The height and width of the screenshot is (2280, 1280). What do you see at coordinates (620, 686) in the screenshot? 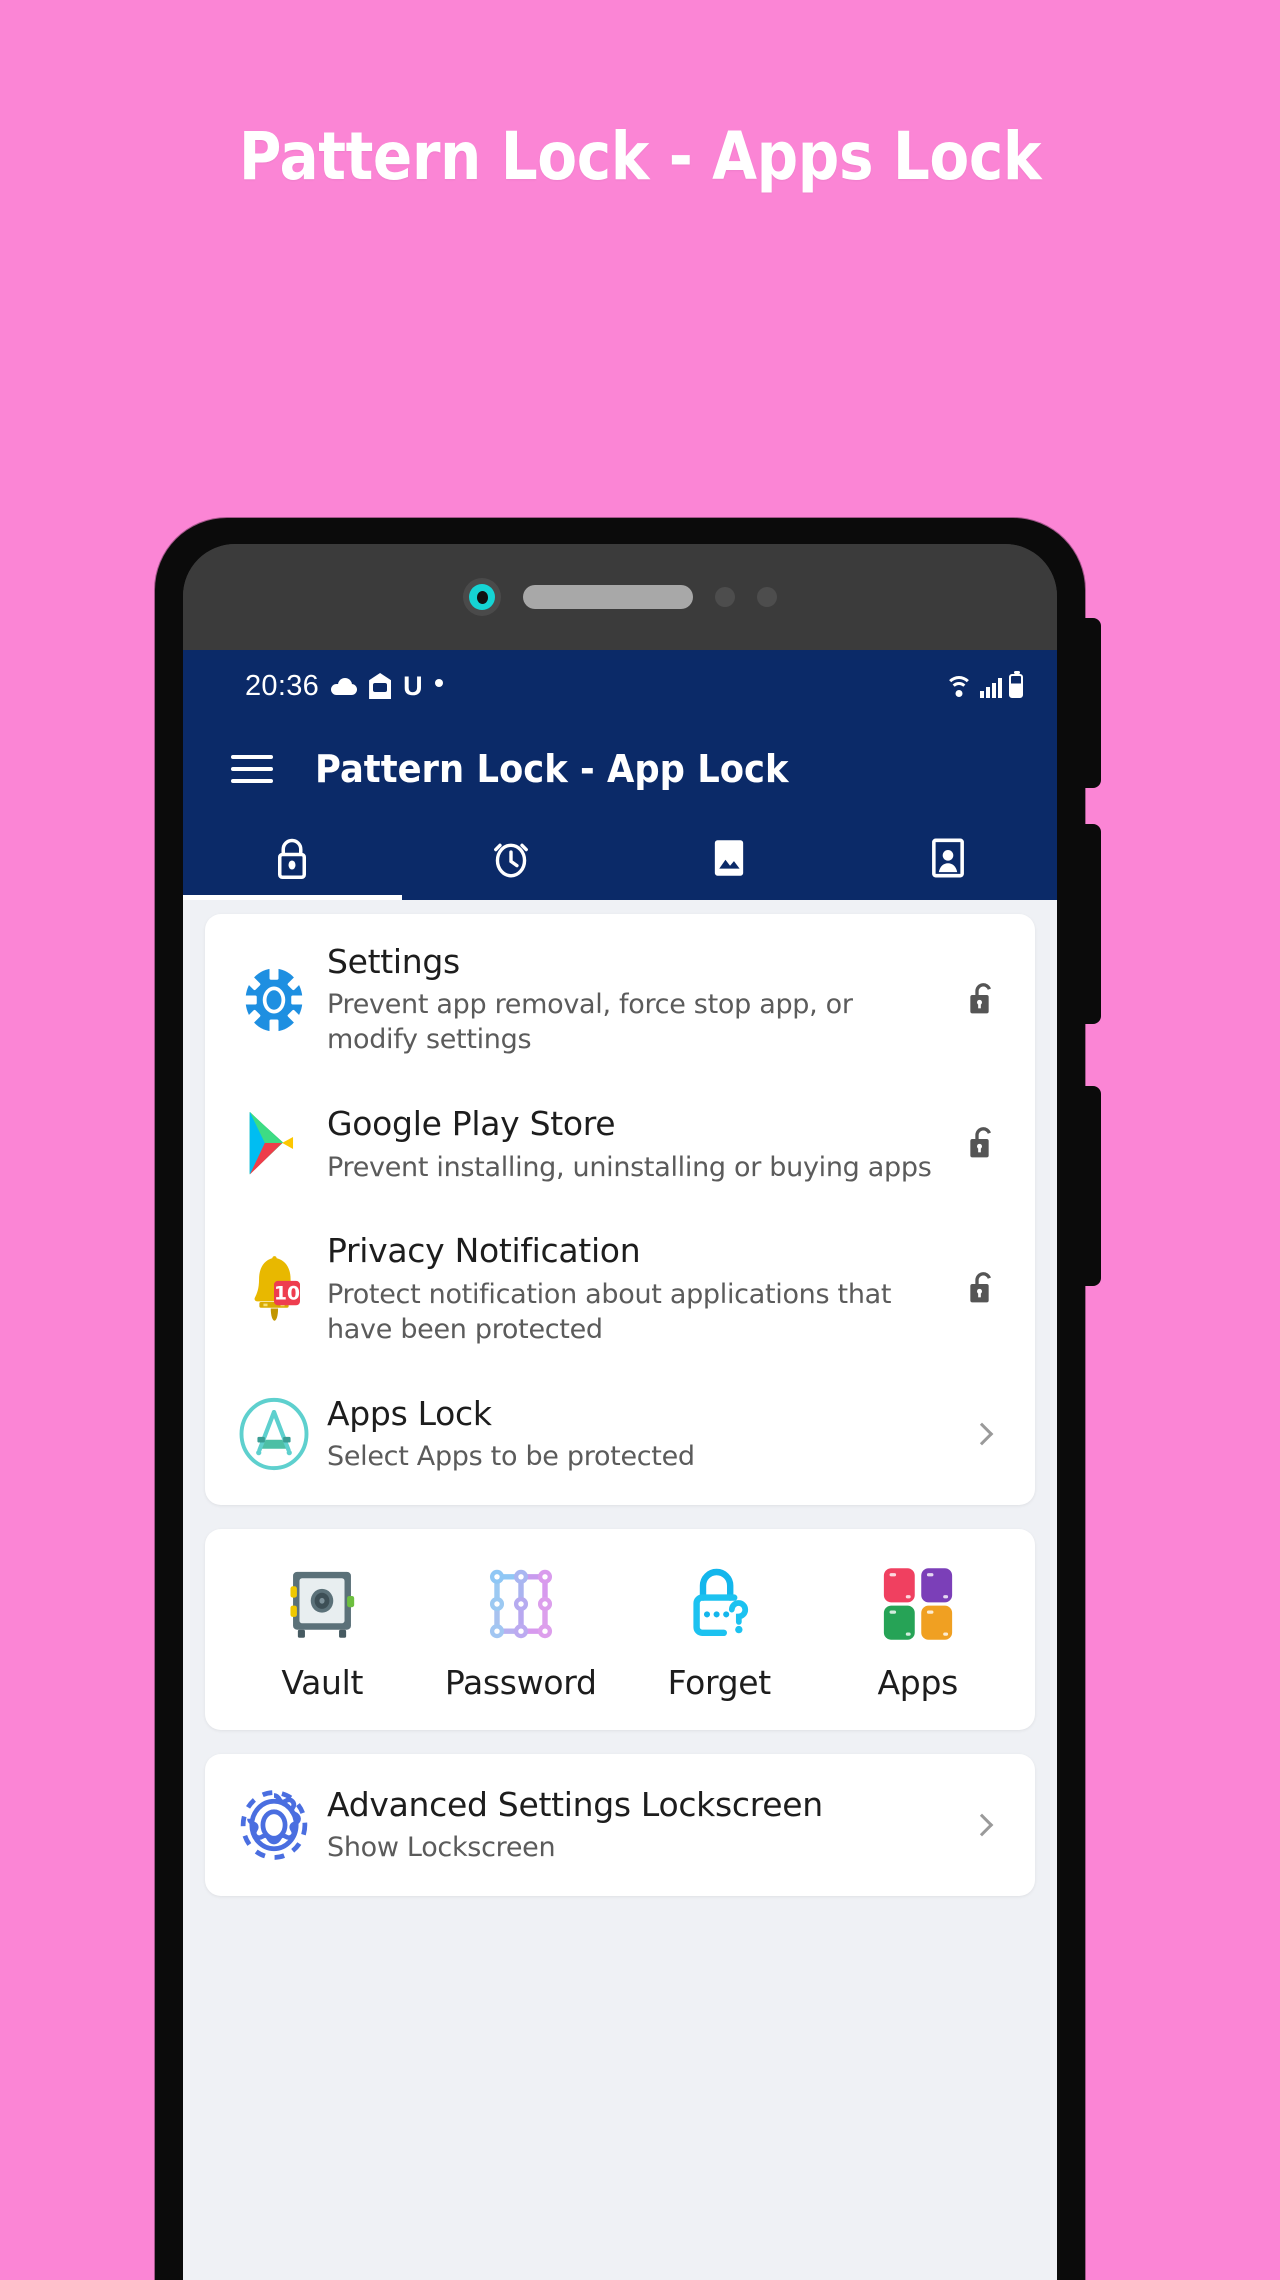
I see `status-bar: 20:36 U` at bounding box center [620, 686].